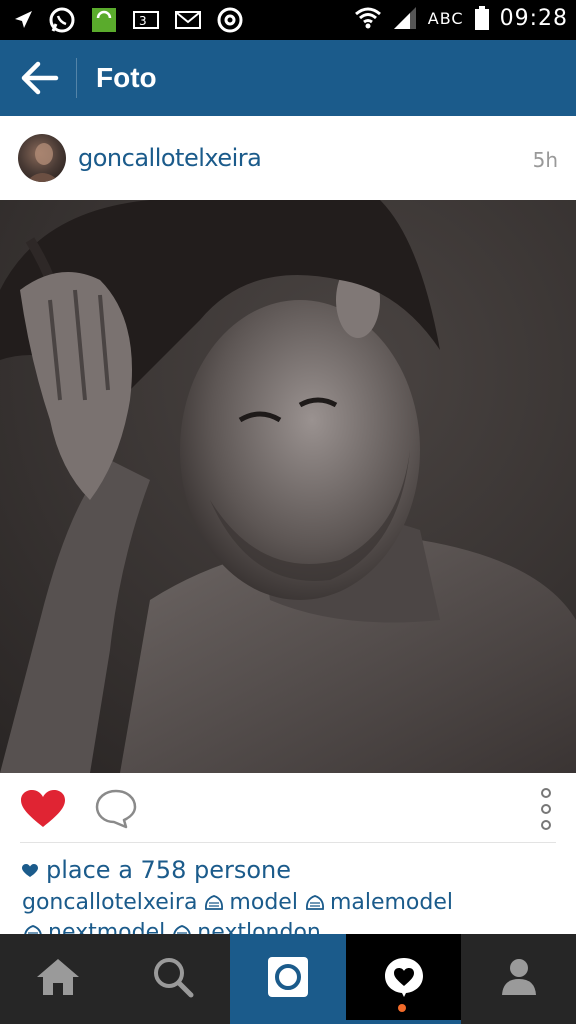 The image size is (576, 1024). What do you see at coordinates (402, 1008) in the screenshot?
I see `notification-dot` at bounding box center [402, 1008].